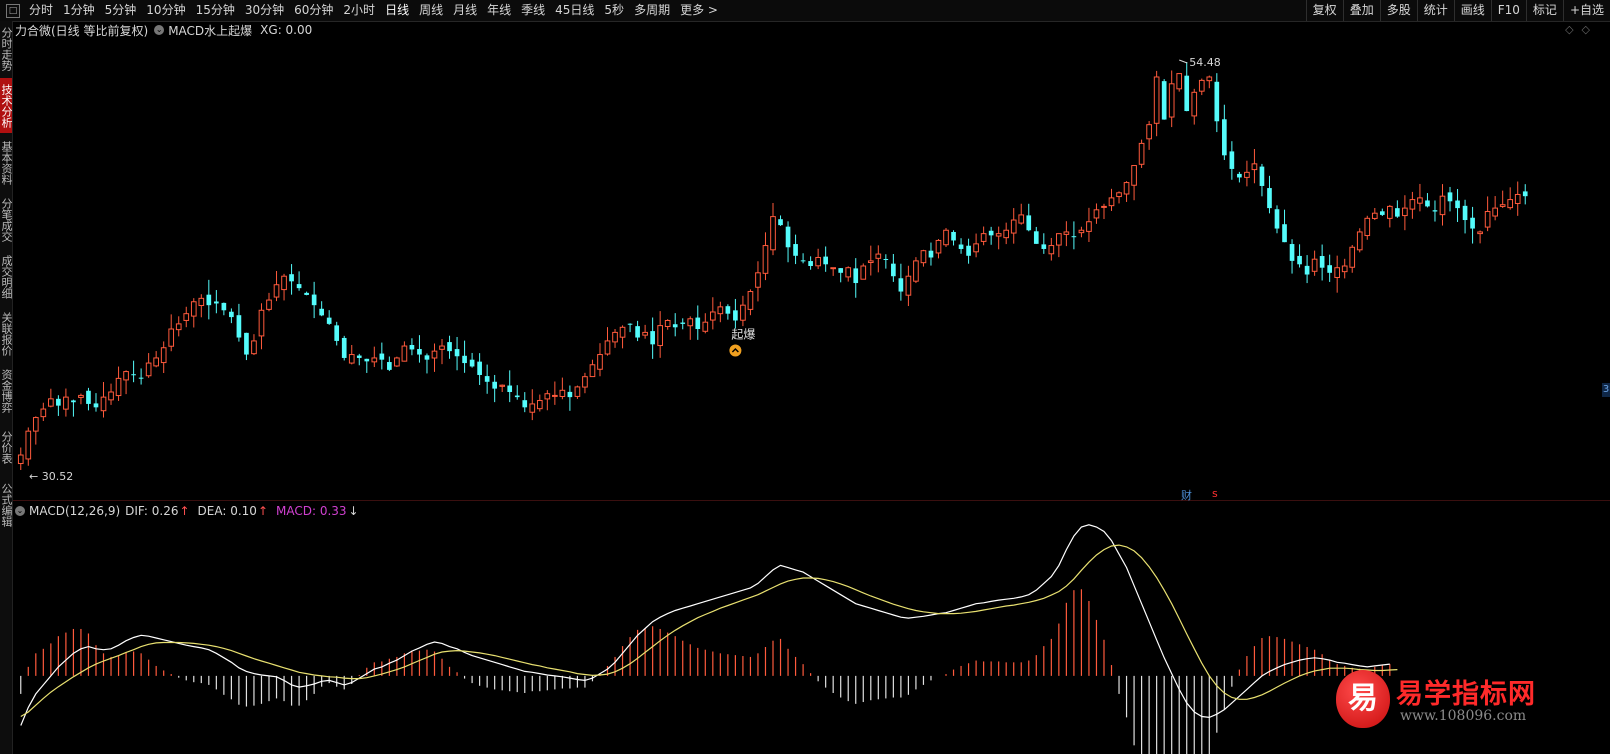  Describe the element at coordinates (614, 10) in the screenshot. I see `period-tab-14: 5秒` at that location.